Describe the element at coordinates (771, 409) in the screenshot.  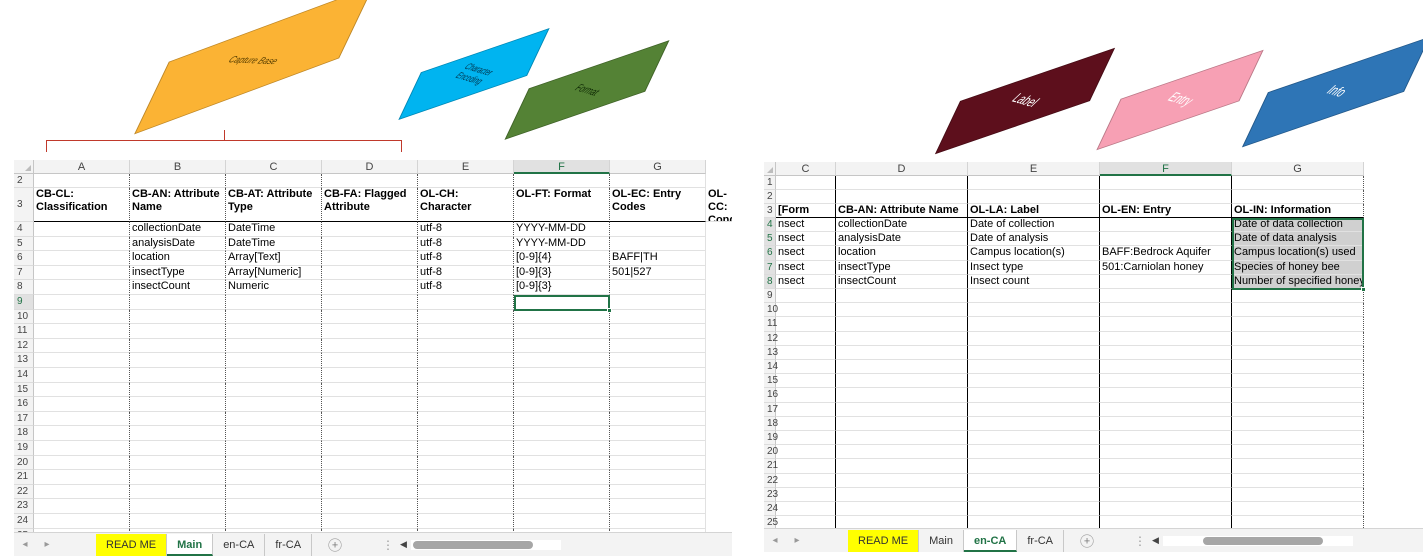
I see `row-header: 17` at that location.